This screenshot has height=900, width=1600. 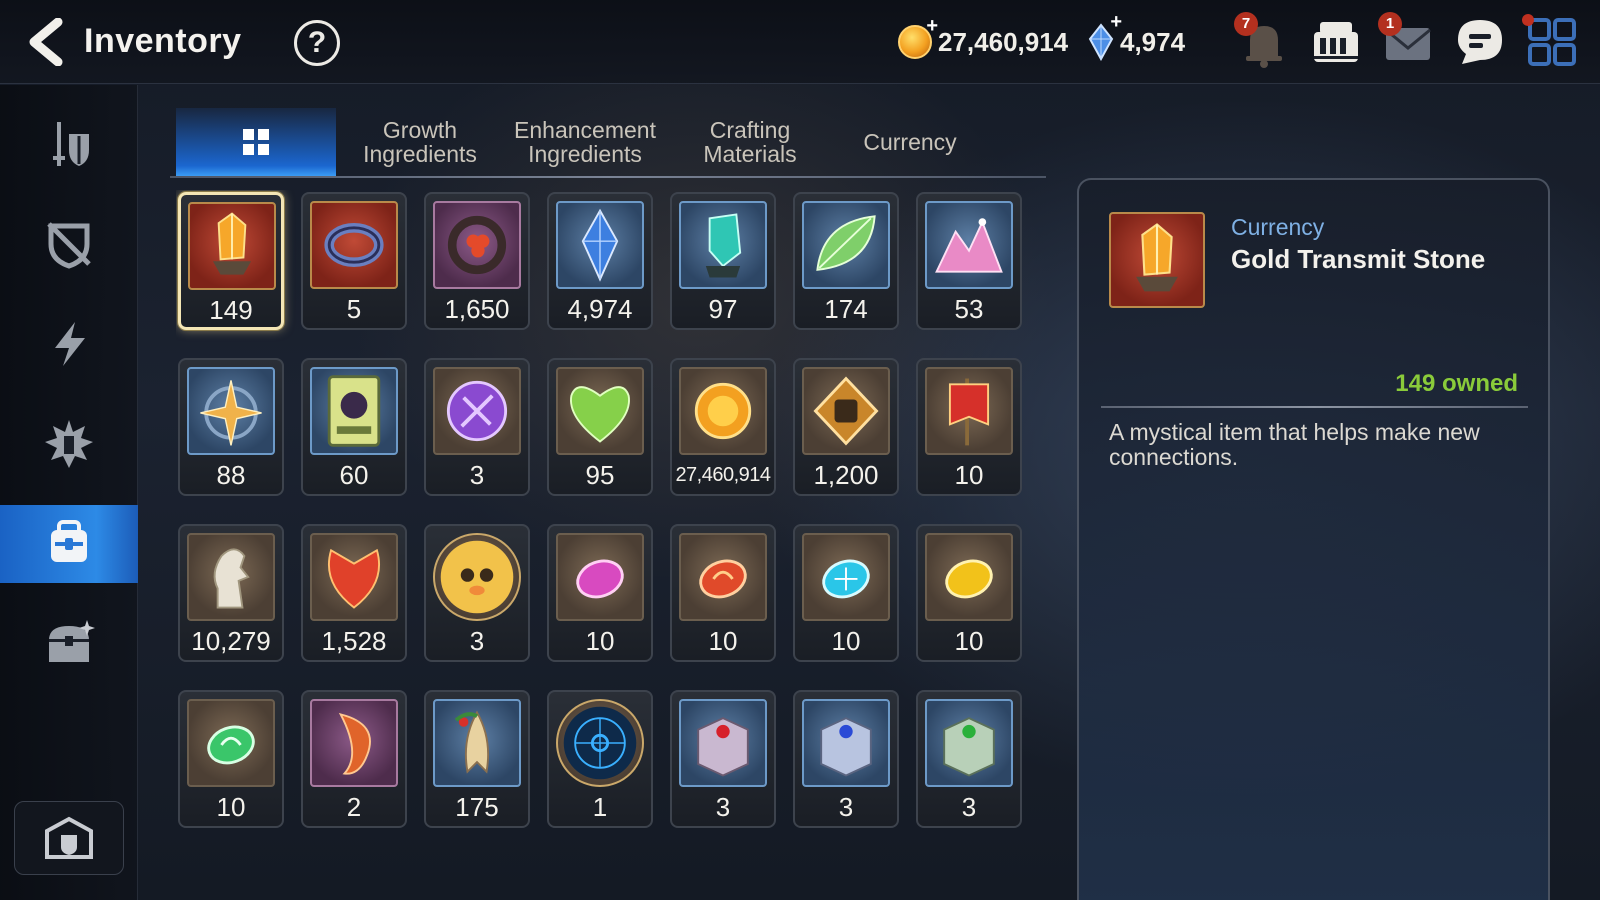 What do you see at coordinates (1456, 383) in the screenshot?
I see `detail-owned-count: 149 owned` at bounding box center [1456, 383].